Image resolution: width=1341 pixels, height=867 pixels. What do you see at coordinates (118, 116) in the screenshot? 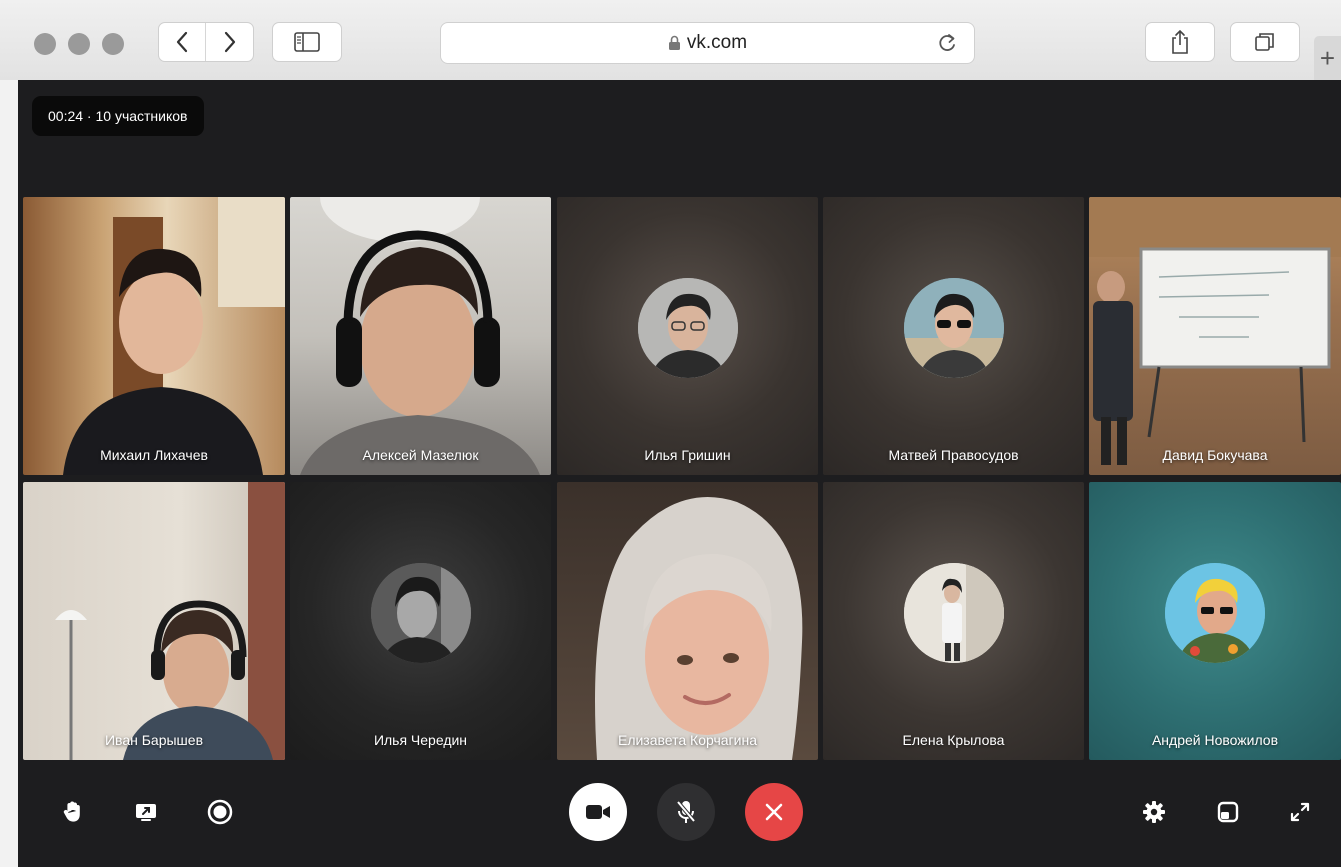
I see `call-status-badge: 00:24 · 10 участников` at bounding box center [118, 116].